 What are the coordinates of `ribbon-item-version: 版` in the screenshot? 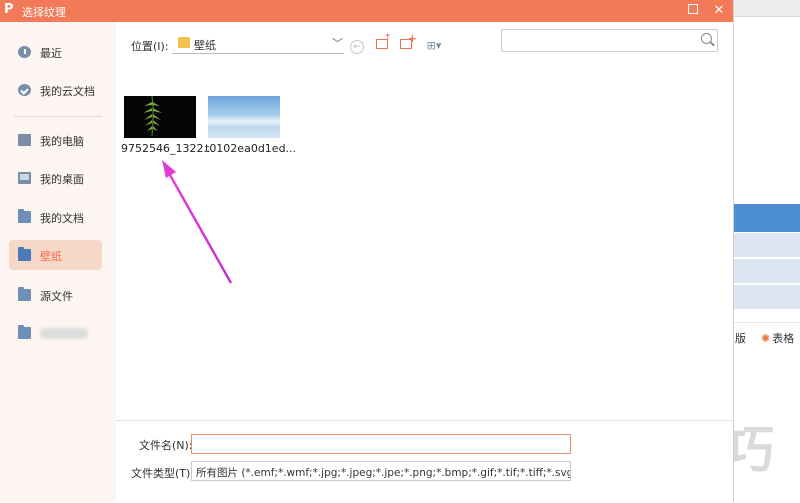 It's located at (740, 338).